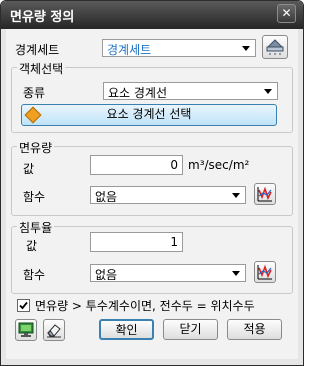 Image resolution: width=320 pixels, height=366 pixels. I want to click on seepage-head-option-label: 면유량 > 투수계수이면, 전수두 = 위치수두, so click(145, 306).